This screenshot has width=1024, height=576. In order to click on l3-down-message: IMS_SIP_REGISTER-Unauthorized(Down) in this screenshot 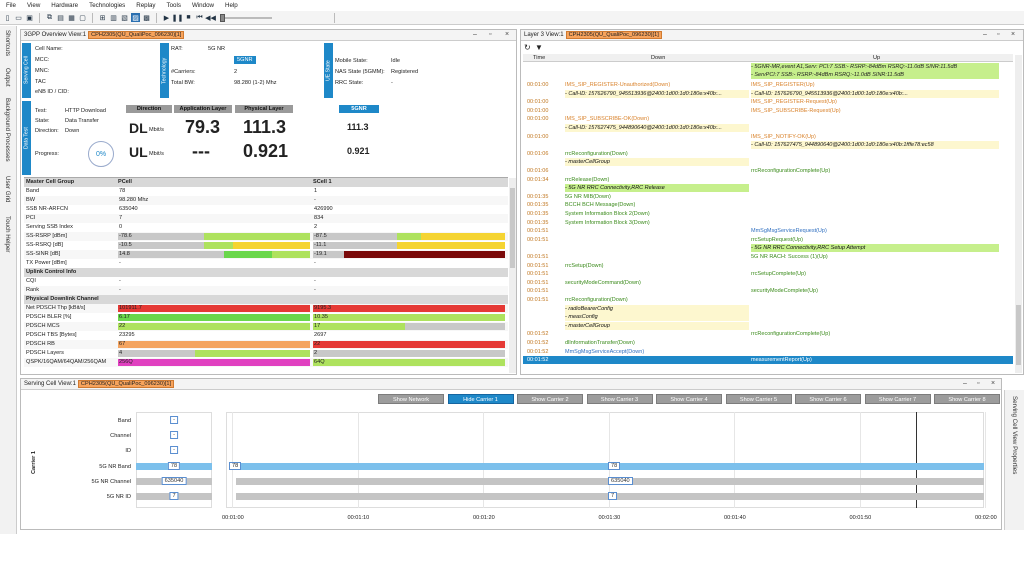, I will do `click(617, 85)`.